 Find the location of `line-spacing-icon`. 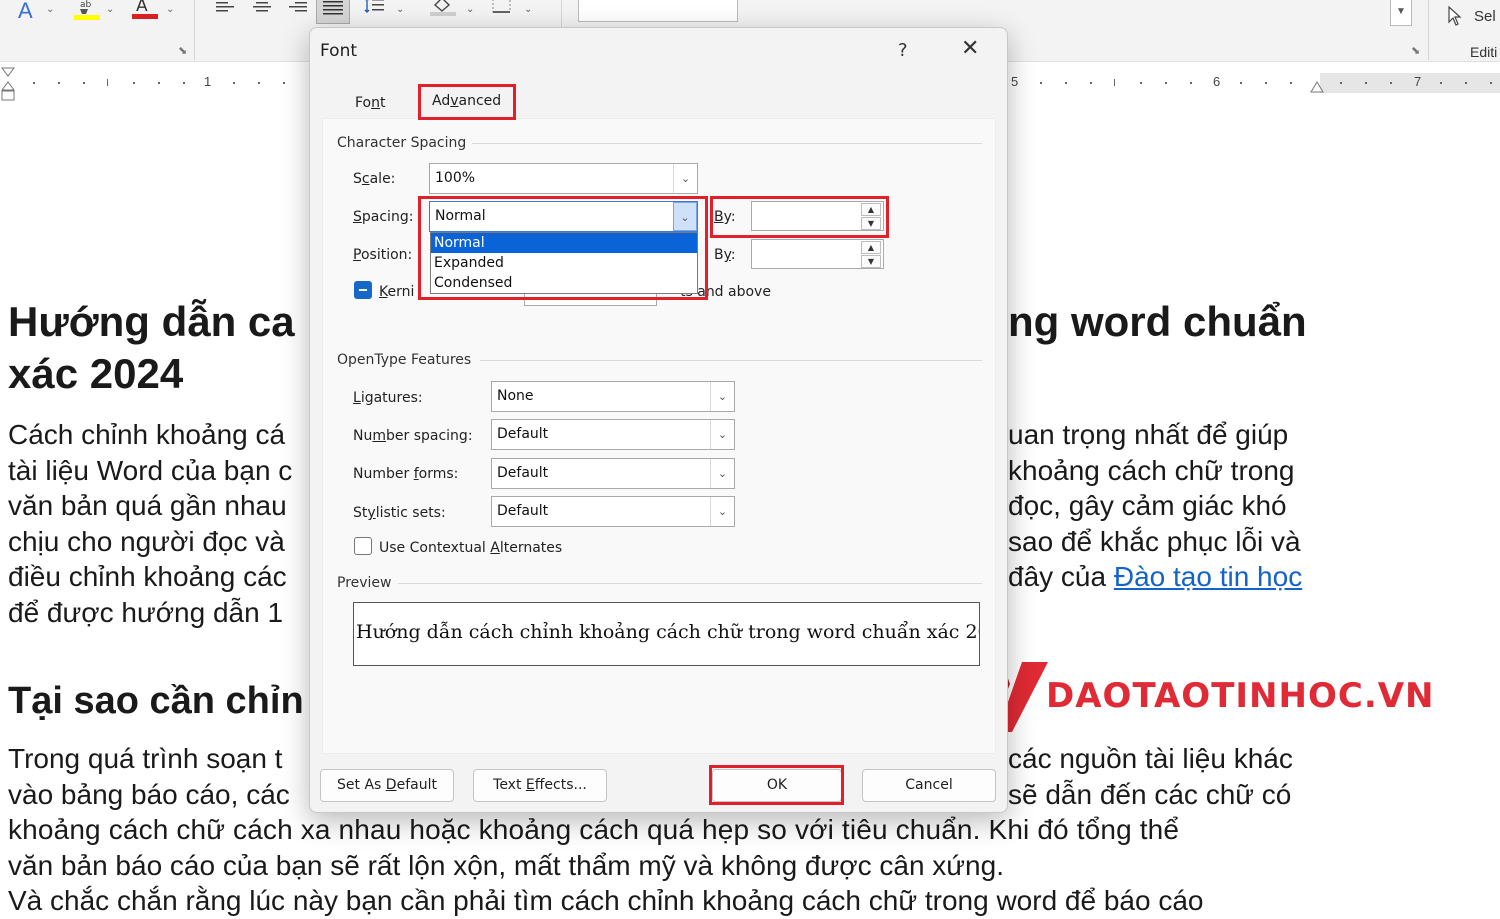

line-spacing-icon is located at coordinates (375, 9).